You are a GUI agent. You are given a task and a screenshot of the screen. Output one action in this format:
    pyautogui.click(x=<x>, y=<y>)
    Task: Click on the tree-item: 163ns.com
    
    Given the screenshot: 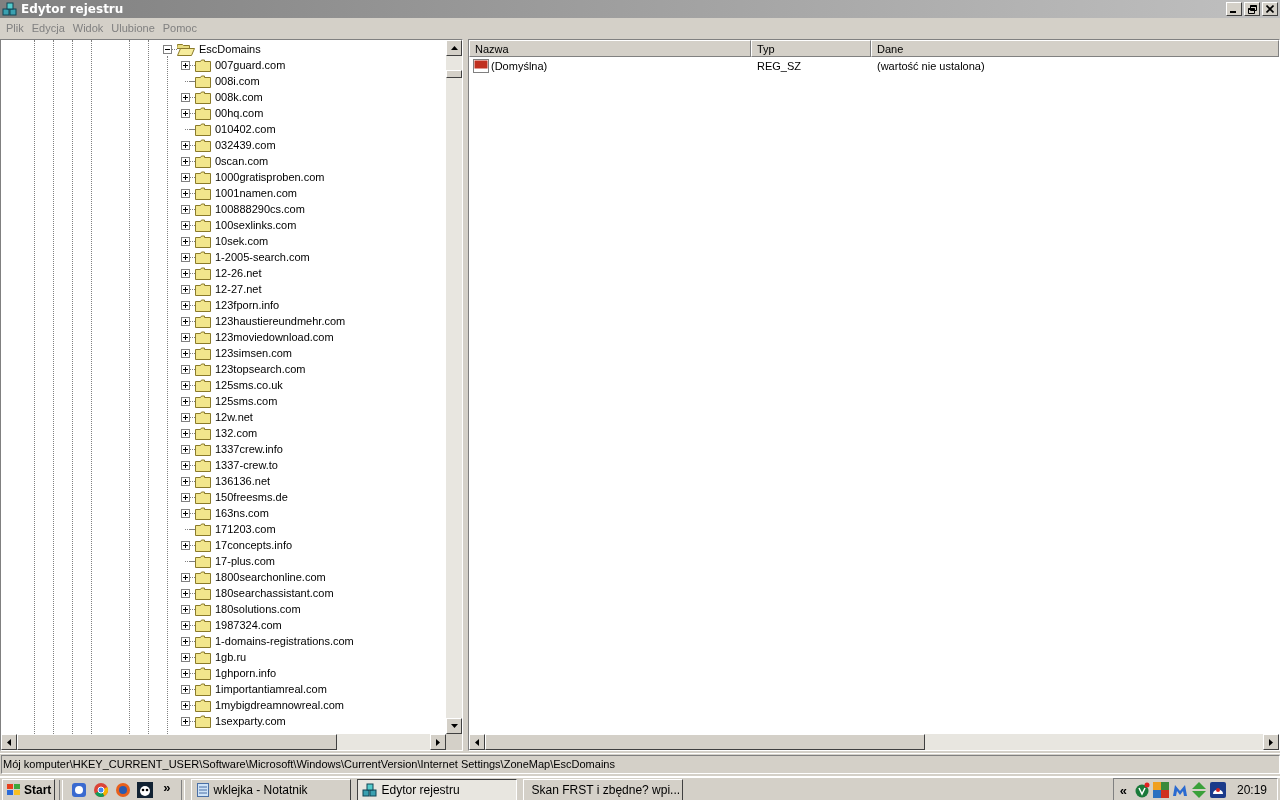 What is the action you would take?
    pyautogui.click(x=242, y=513)
    